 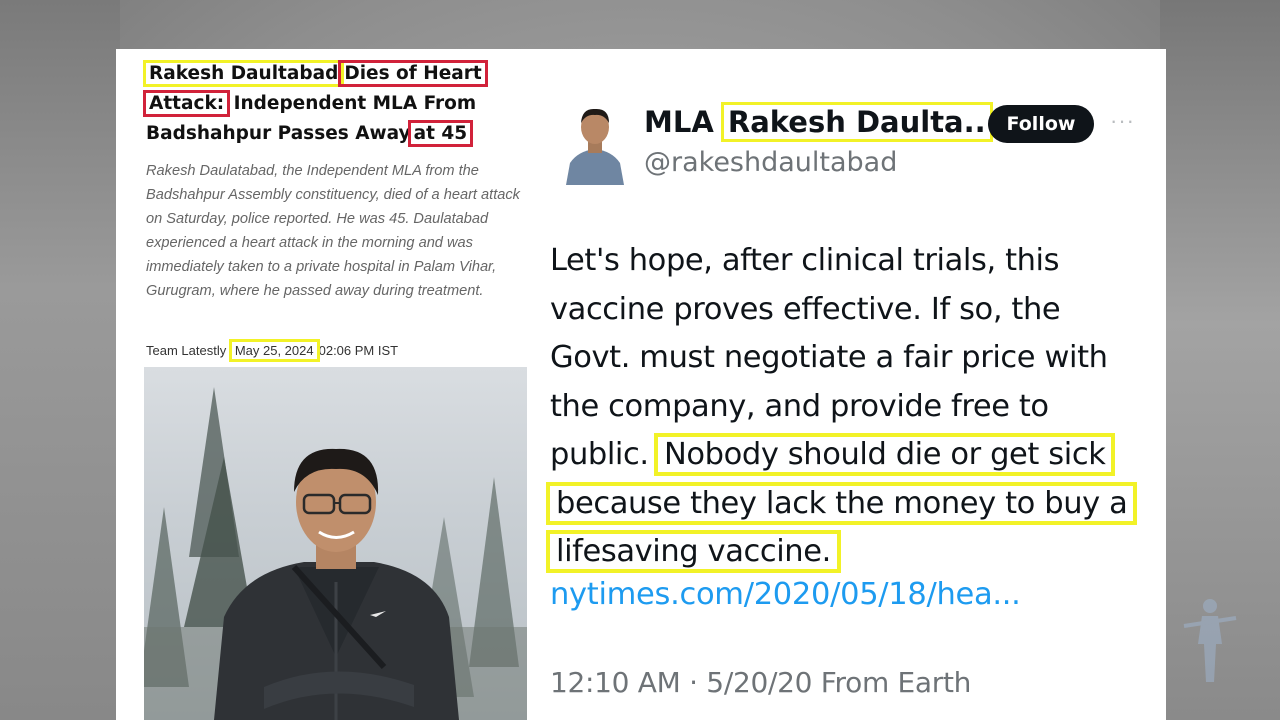 What do you see at coordinates (856, 122) in the screenshot?
I see `name-highlight: Rakesh Daulta..` at bounding box center [856, 122].